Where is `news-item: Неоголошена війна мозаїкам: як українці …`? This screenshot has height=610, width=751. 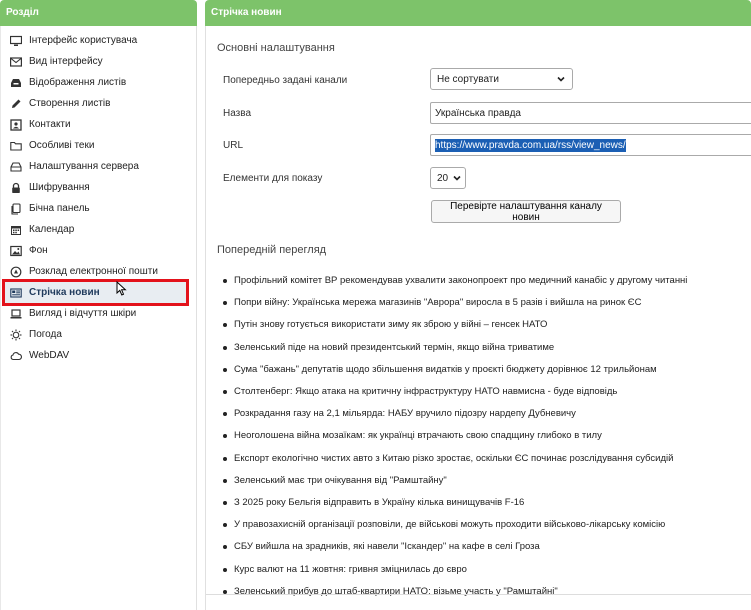 news-item: Неоголошена війна мозаїкам: як українці … is located at coordinates (455, 436).